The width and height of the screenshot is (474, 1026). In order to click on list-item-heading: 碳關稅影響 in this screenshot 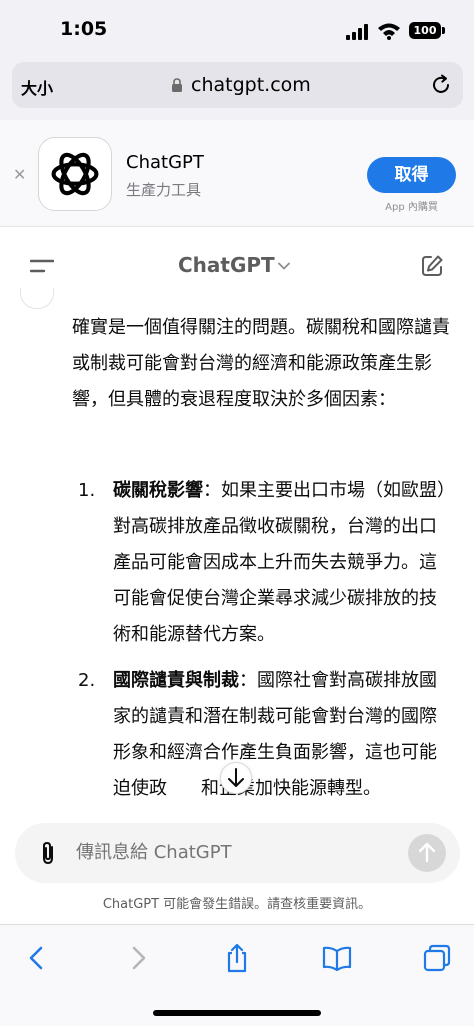, I will do `click(158, 490)`.